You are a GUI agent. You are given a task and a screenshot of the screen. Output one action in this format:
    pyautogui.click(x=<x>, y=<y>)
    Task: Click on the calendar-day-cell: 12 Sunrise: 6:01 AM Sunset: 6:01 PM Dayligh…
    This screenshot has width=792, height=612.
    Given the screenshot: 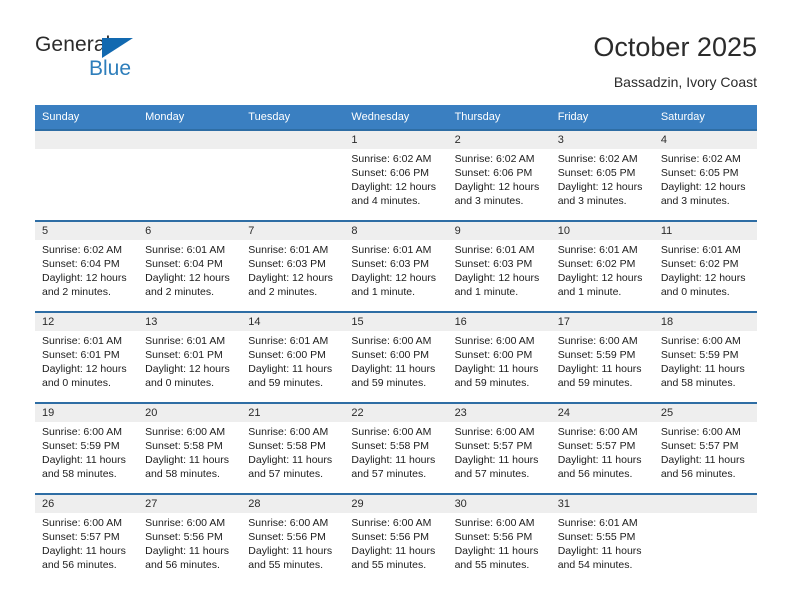 What is the action you would take?
    pyautogui.click(x=87, y=357)
    